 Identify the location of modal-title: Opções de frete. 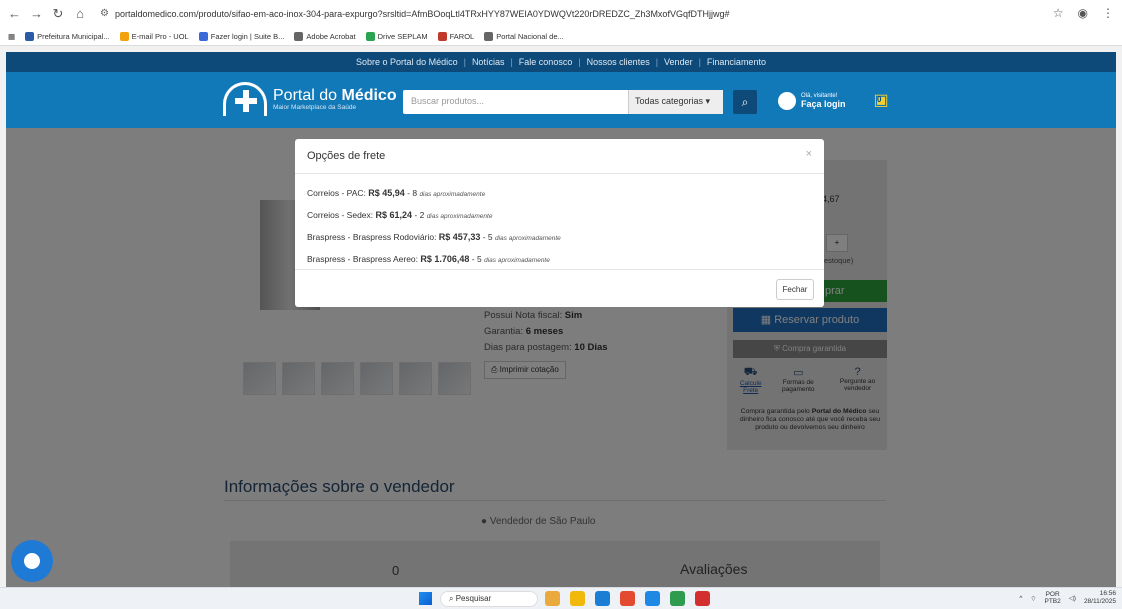
(346, 156).